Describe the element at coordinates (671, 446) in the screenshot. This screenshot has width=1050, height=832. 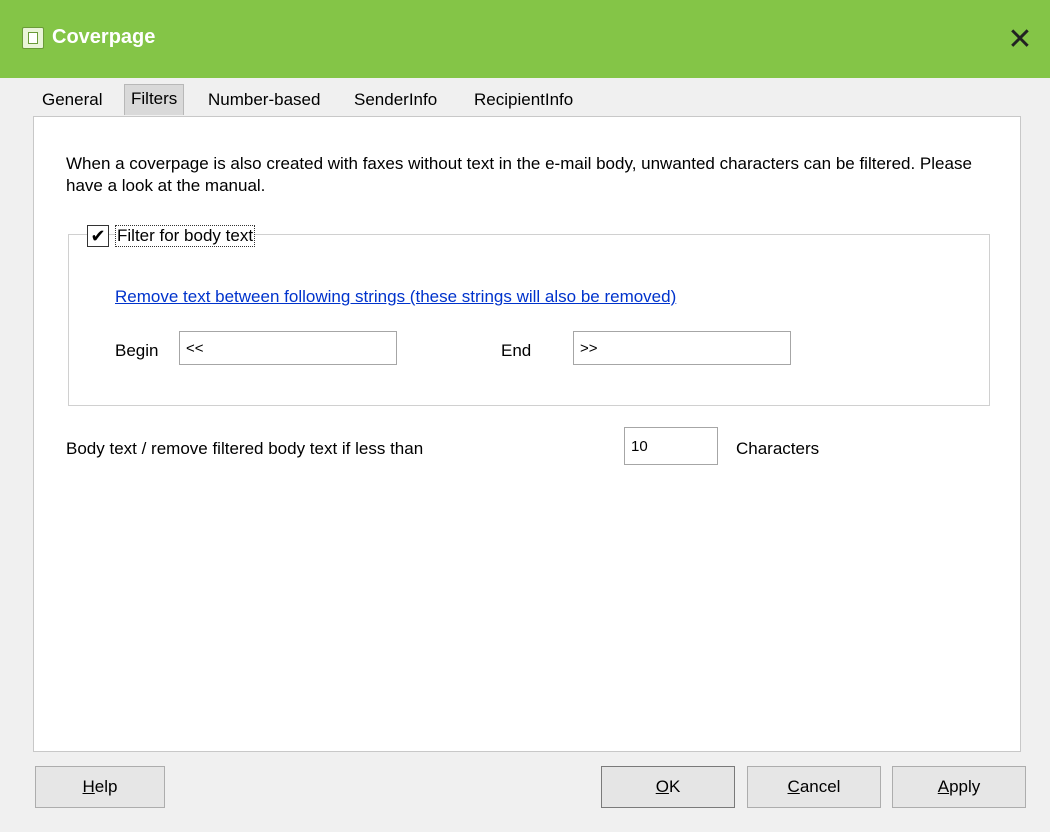
I see `min-chars-input` at that location.